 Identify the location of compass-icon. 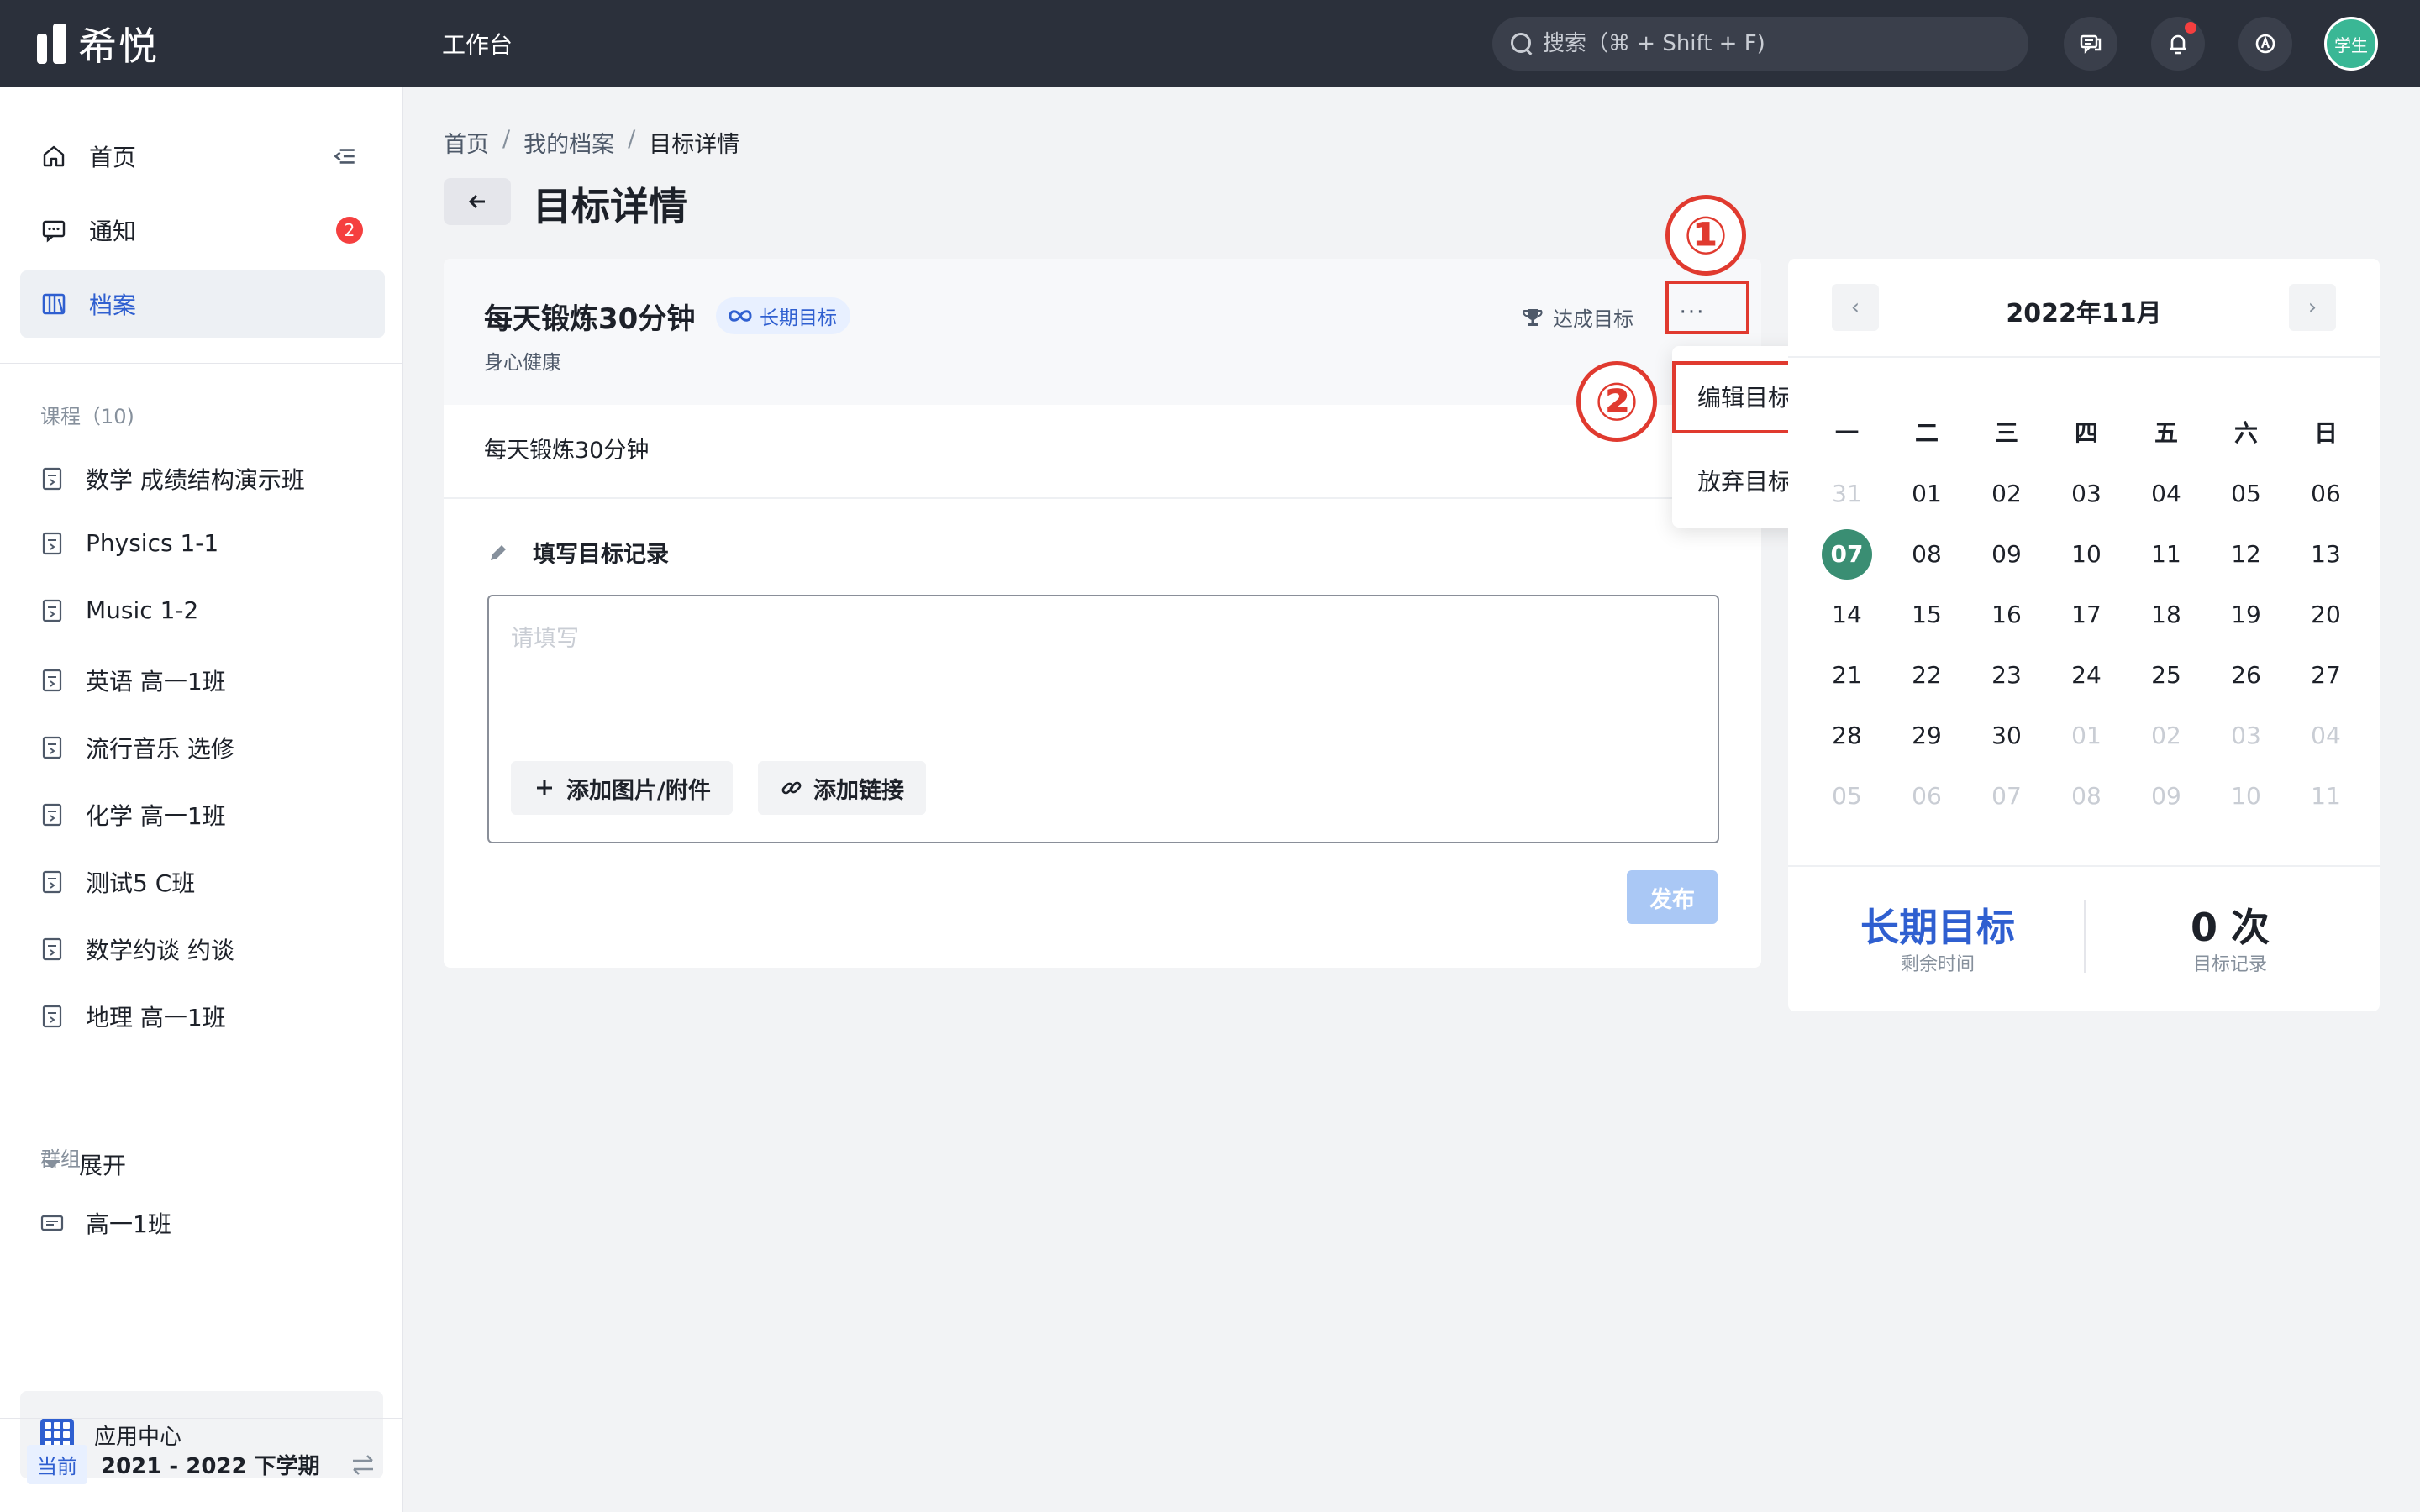
(2265, 44).